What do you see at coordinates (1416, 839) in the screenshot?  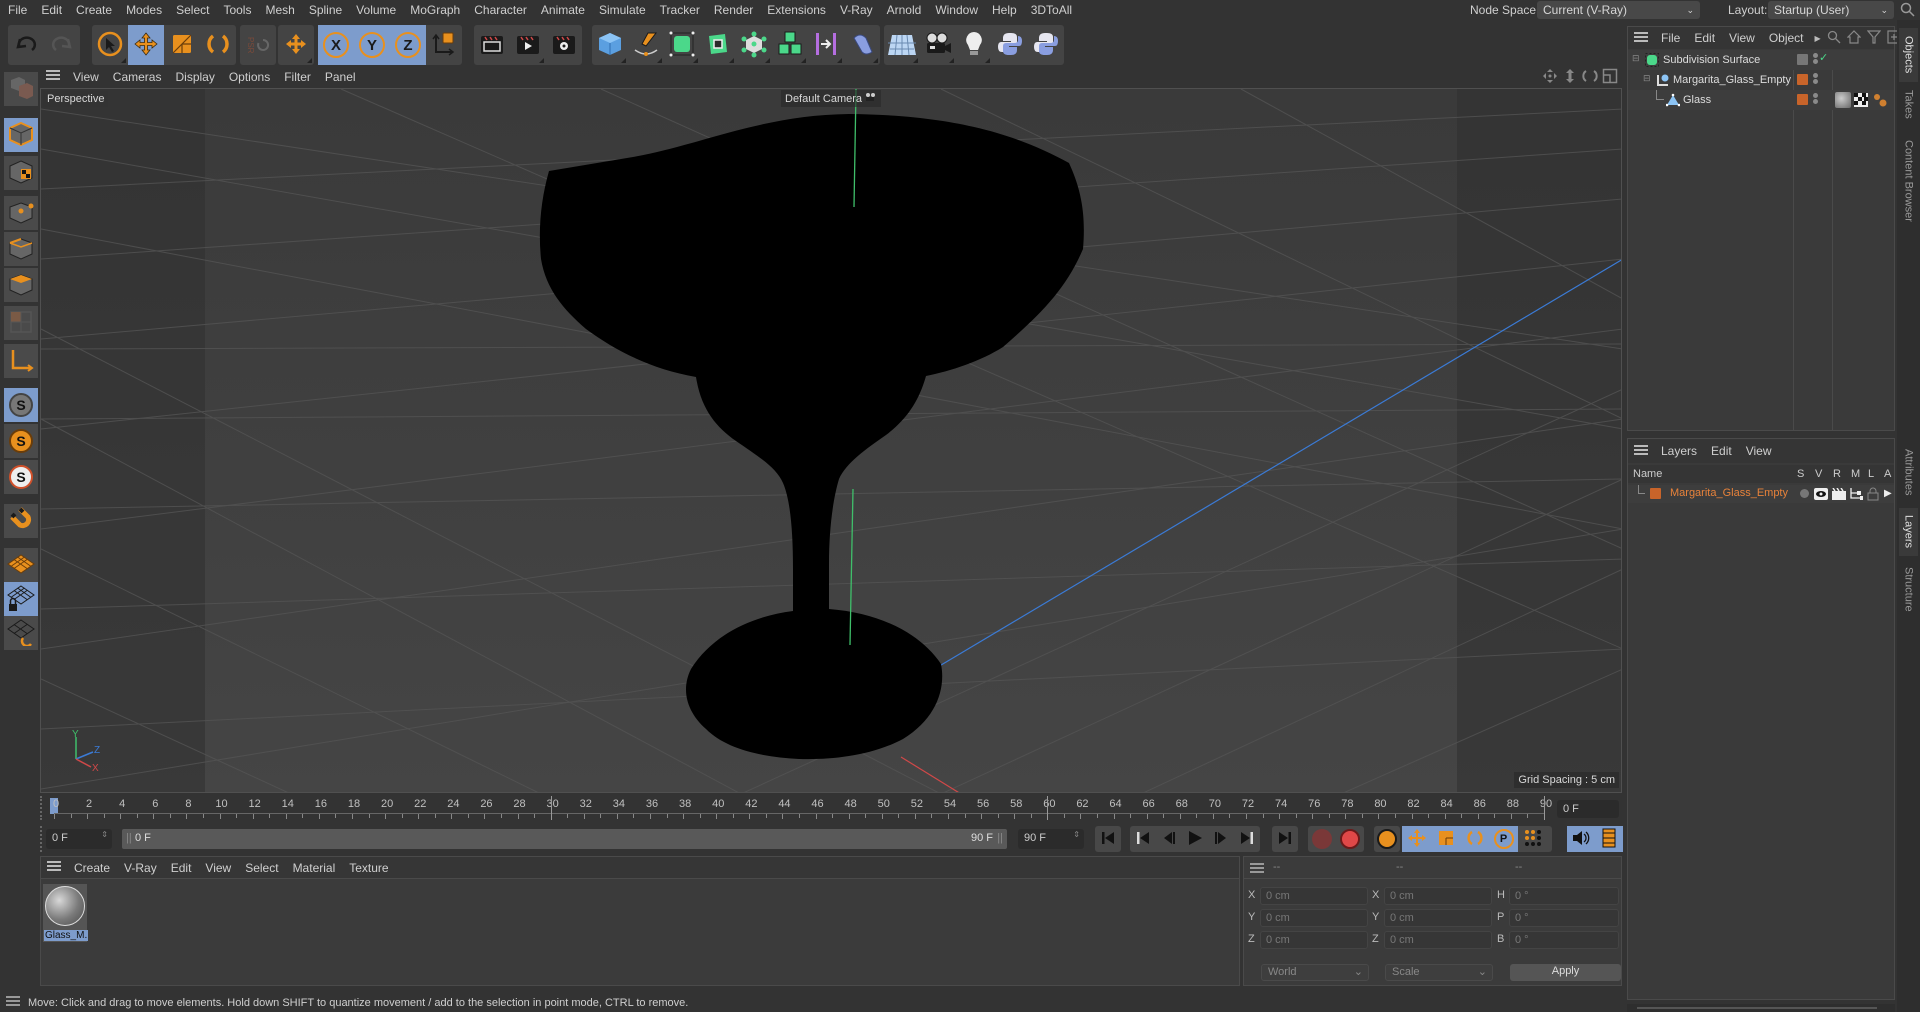 I see `key-position-button` at bounding box center [1416, 839].